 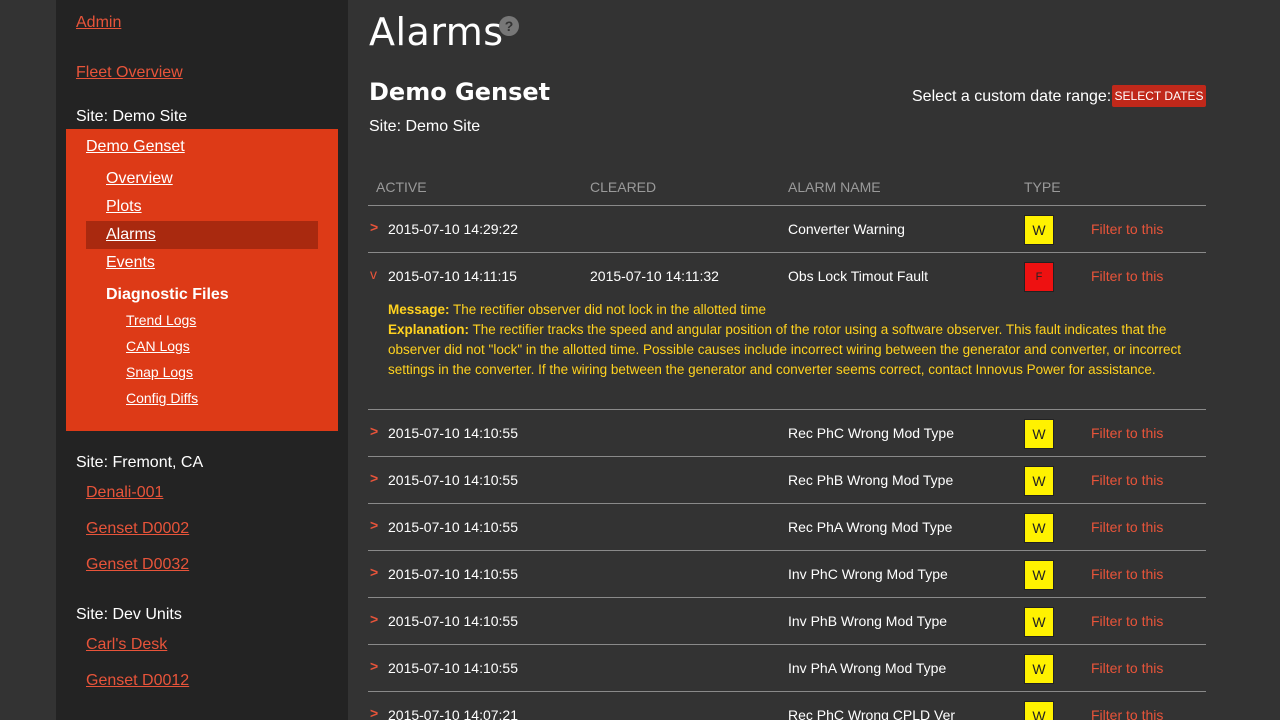 I want to click on type-badge: F, so click(x=1039, y=277).